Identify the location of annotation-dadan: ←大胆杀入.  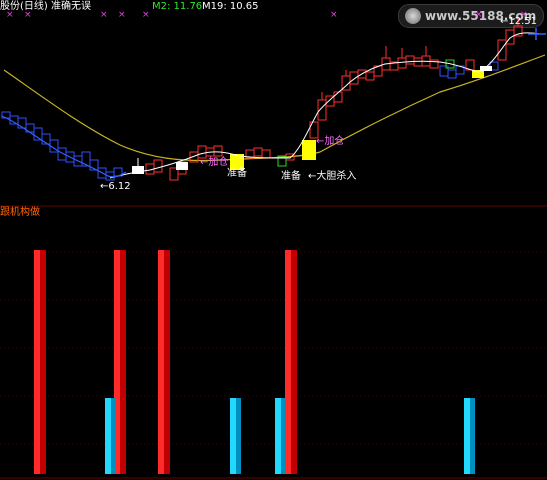
(332, 176).